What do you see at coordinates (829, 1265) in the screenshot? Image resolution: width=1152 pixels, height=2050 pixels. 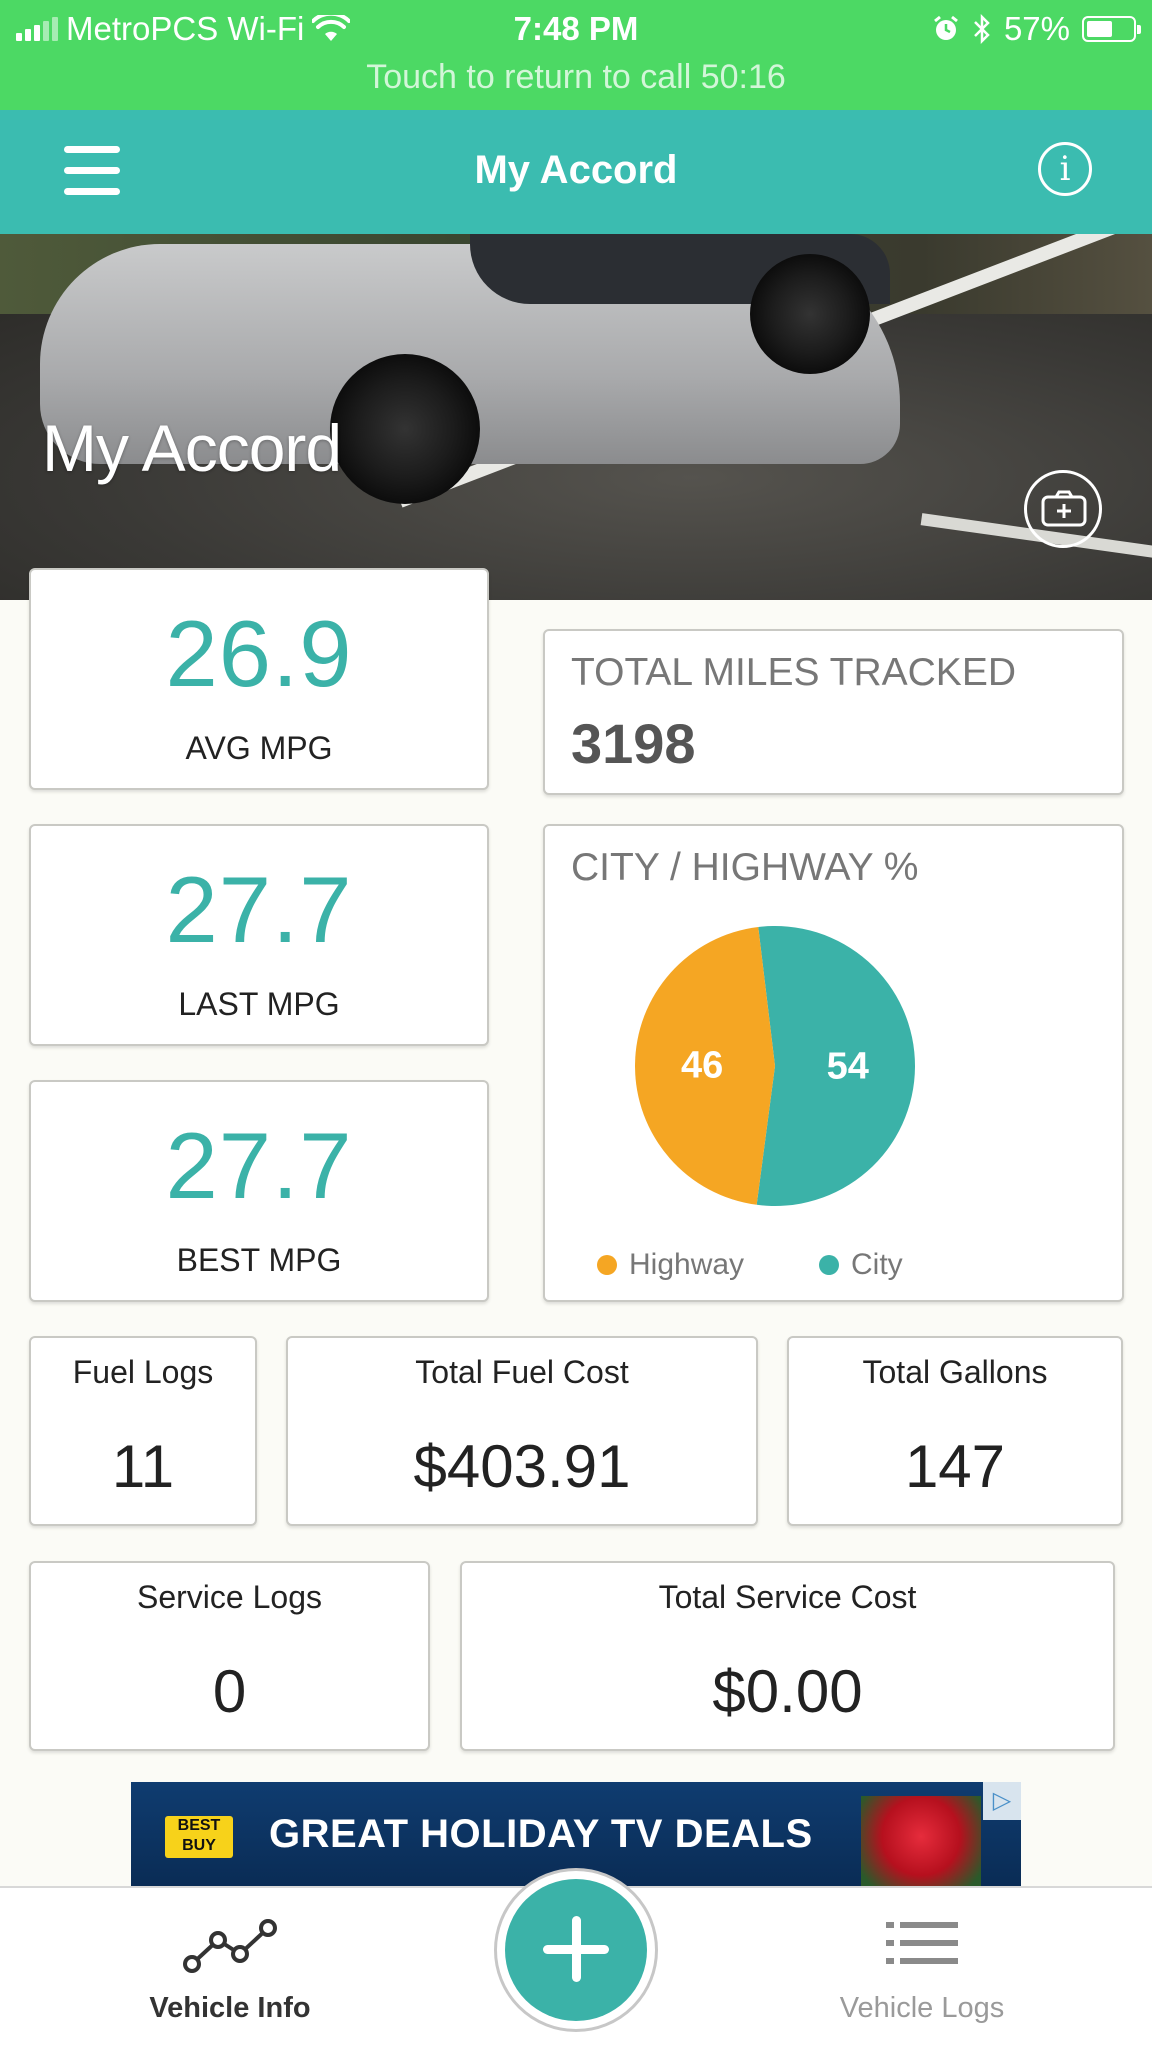 I see `city-dot-icon` at bounding box center [829, 1265].